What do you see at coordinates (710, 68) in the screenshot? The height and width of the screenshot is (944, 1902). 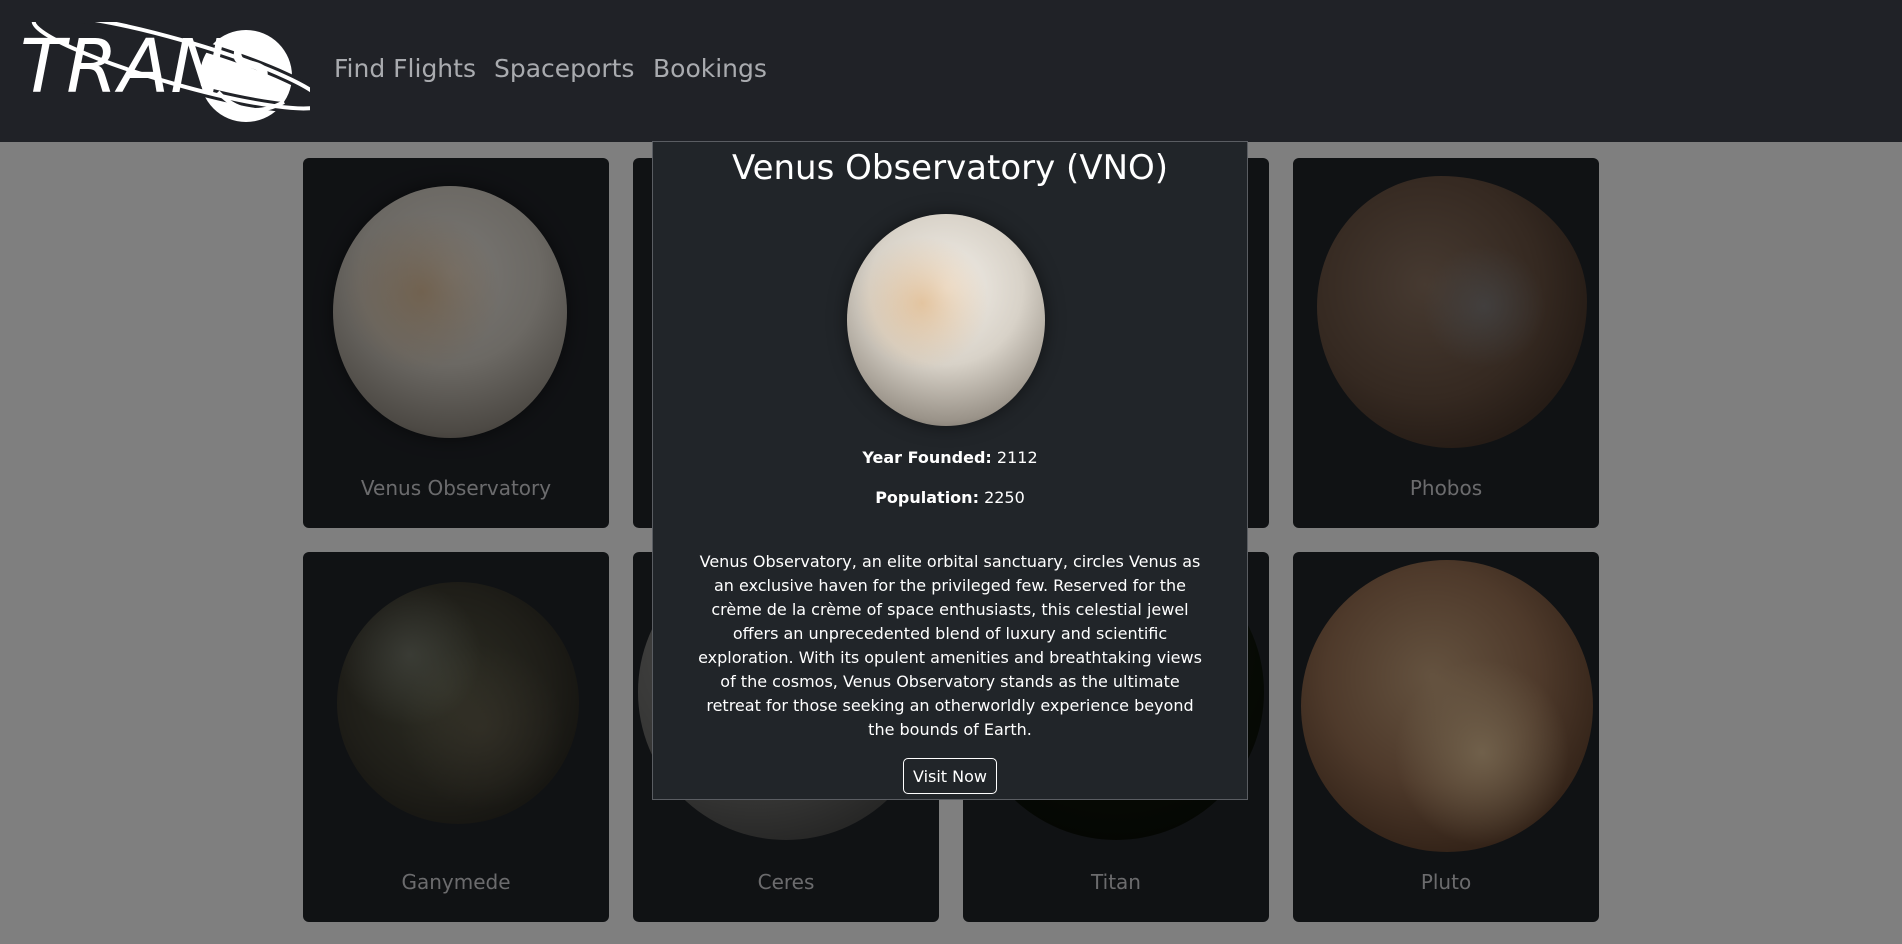 I see `nav-bookings: Bookings` at bounding box center [710, 68].